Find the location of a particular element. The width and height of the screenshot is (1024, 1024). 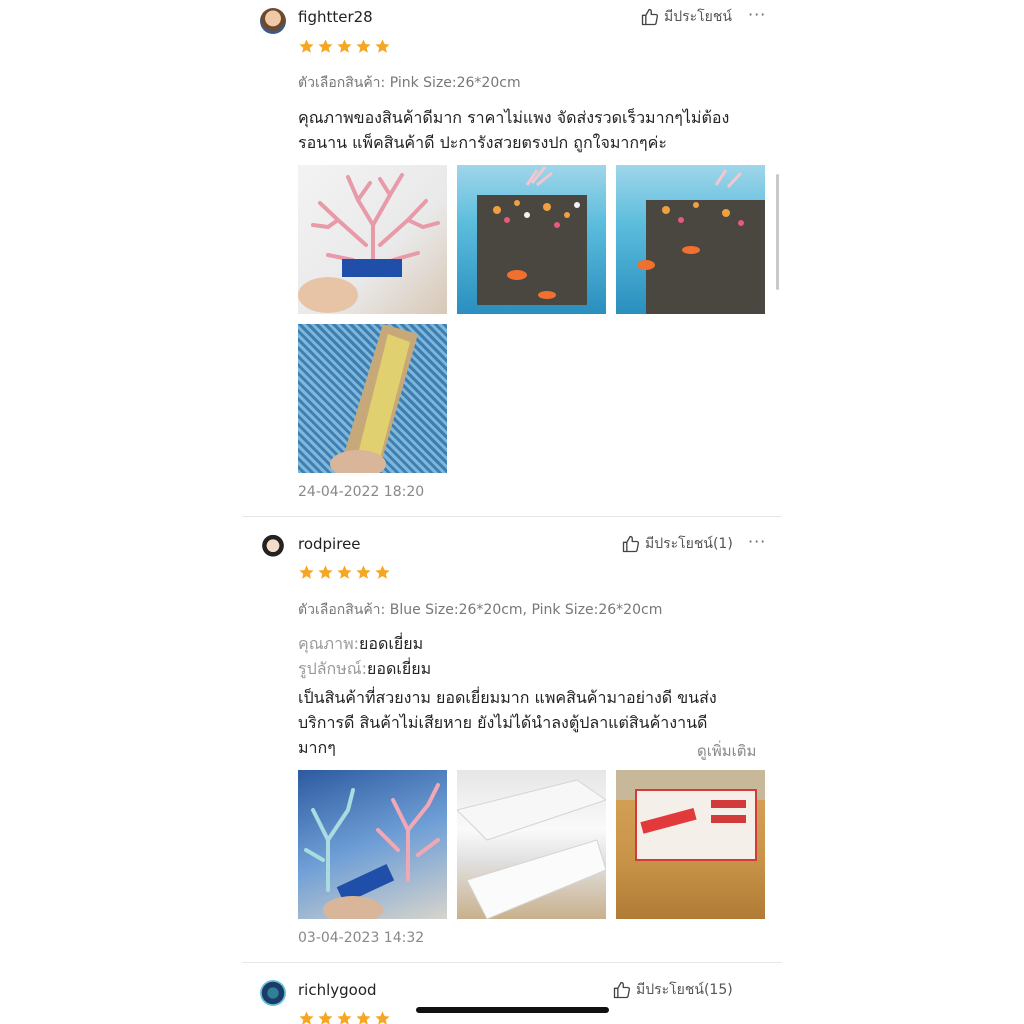

helpful-button: มีประโยชน์ is located at coordinates (686, 17).